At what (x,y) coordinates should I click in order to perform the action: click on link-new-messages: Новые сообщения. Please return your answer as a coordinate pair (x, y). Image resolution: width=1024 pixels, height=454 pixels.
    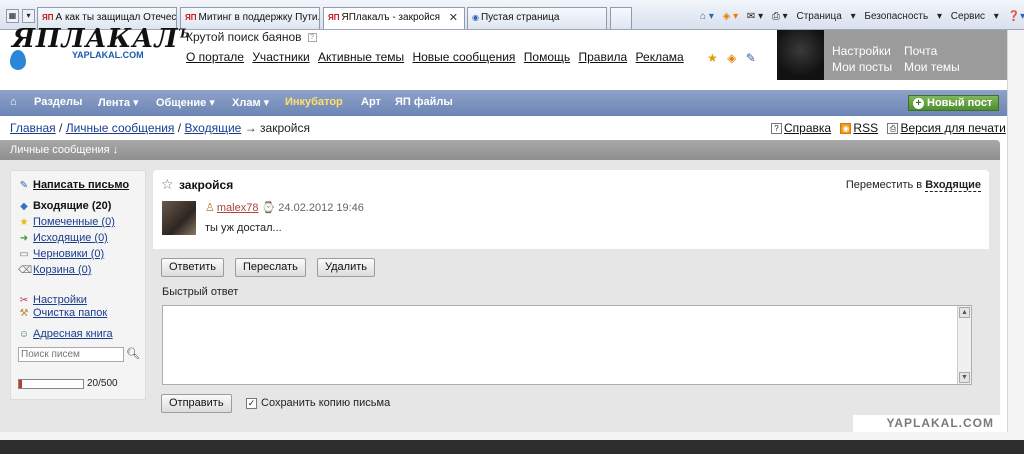
    Looking at the image, I should click on (463, 57).